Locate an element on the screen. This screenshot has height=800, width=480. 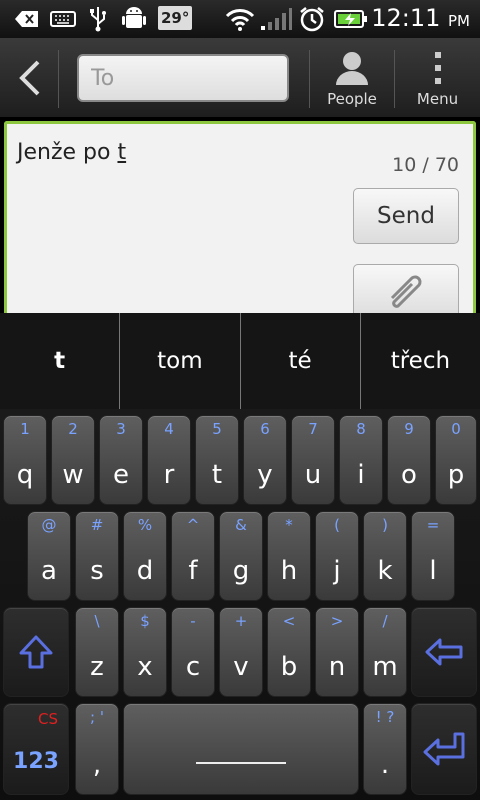
key-char: o is located at coordinates (409, 475).